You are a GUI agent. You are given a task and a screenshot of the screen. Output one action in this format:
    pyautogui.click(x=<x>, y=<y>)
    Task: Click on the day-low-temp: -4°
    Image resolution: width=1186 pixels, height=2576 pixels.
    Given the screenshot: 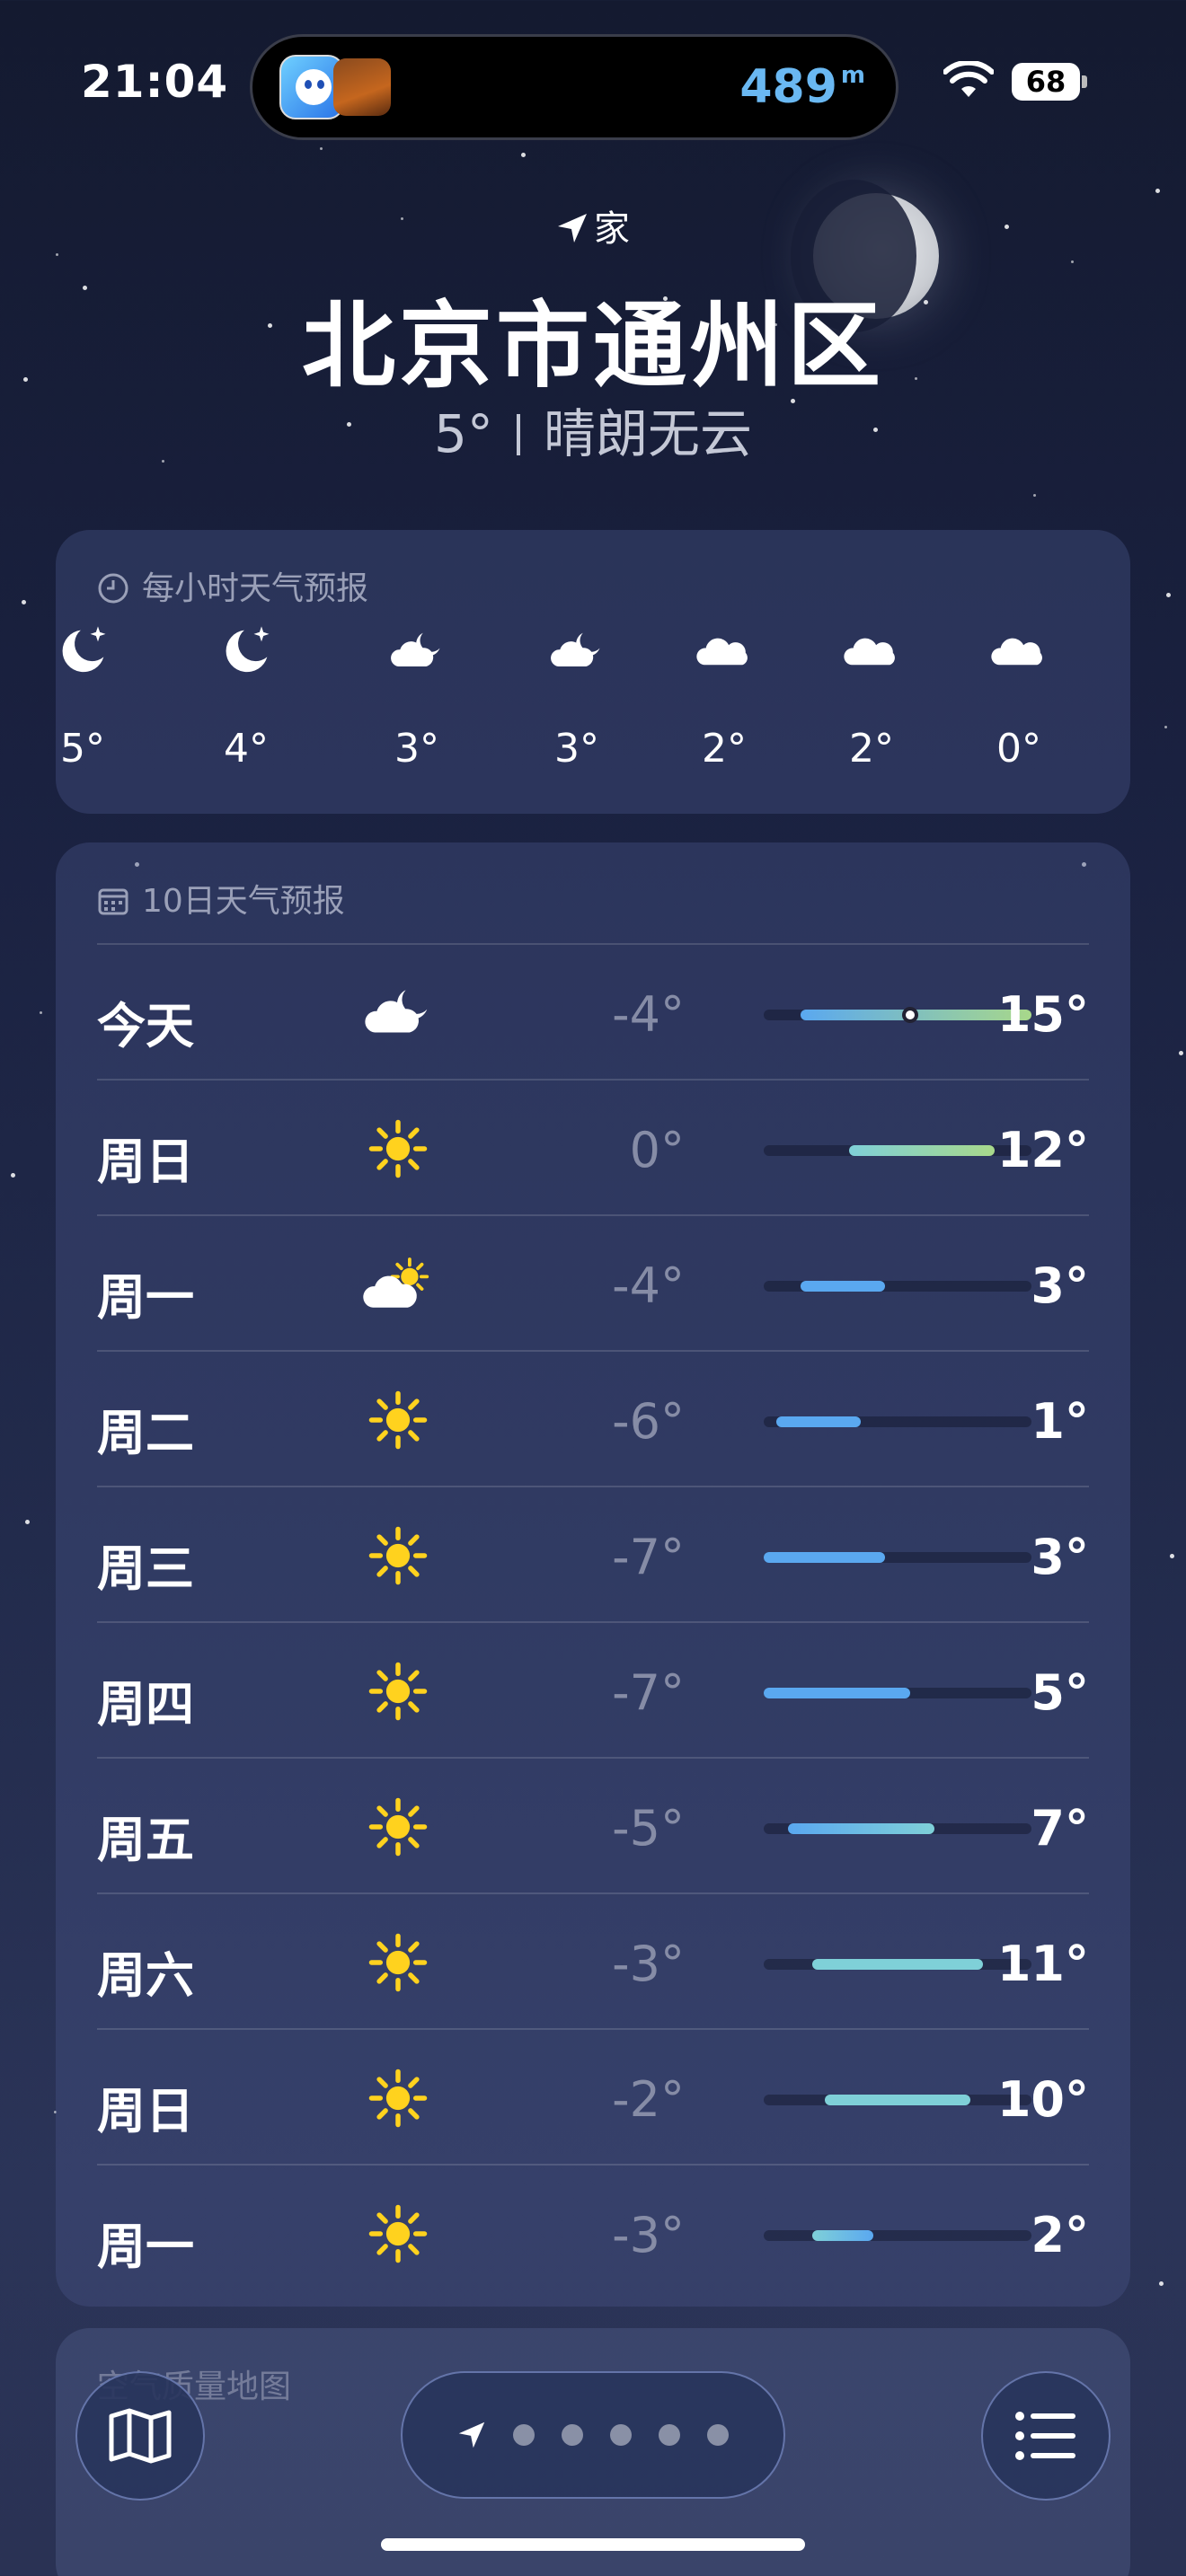 What is the action you would take?
    pyautogui.click(x=648, y=1014)
    